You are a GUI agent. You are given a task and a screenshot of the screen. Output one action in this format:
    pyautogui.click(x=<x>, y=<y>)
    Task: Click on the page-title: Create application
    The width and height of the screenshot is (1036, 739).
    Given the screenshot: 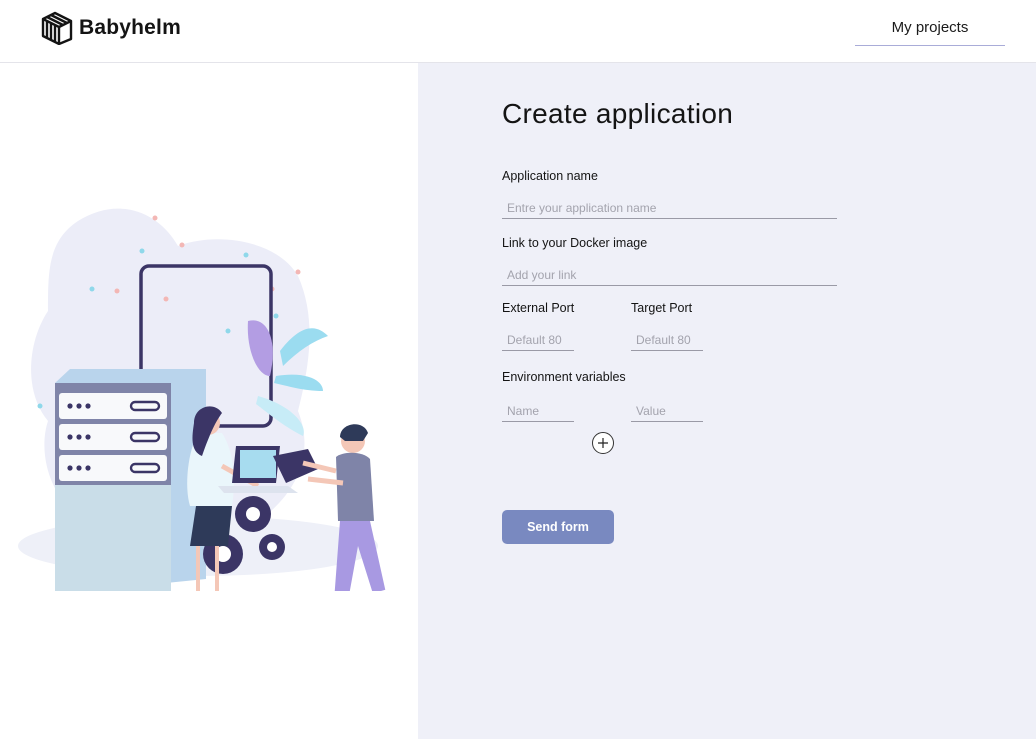 What is the action you would take?
    pyautogui.click(x=618, y=113)
    